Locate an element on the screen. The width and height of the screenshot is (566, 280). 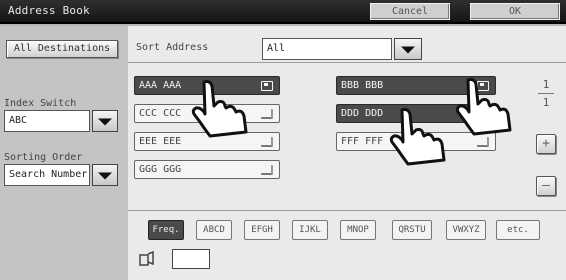
tab-ijkl: IJKL is located at coordinates (310, 230).